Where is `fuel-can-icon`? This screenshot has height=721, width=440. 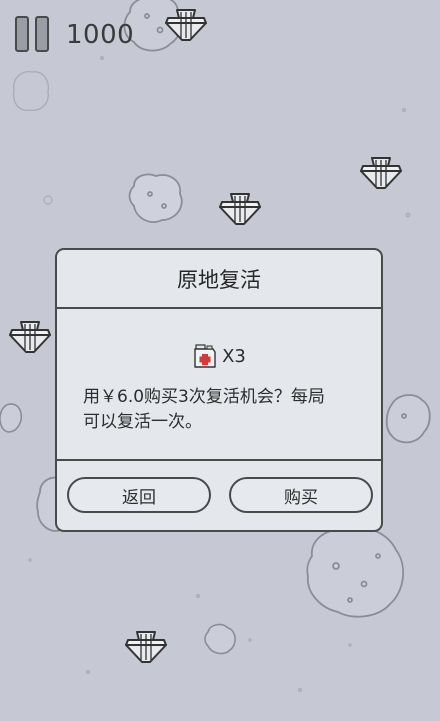 fuel-can-icon is located at coordinates (205, 356).